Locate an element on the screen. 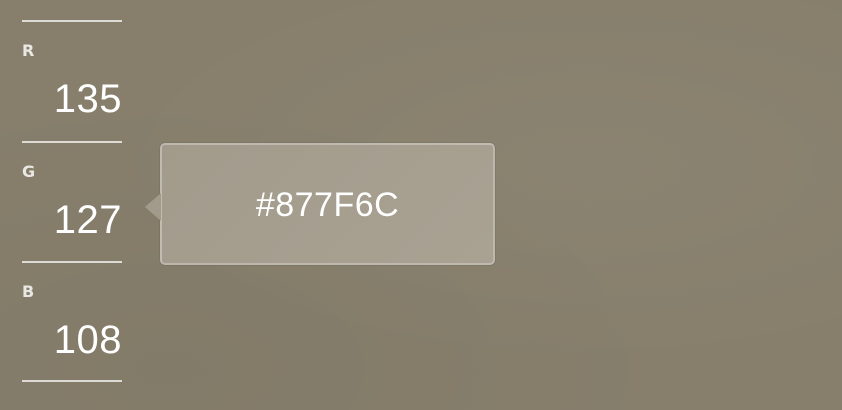 This screenshot has width=842, height=410. channel-value-red: 135 is located at coordinates (87, 99).